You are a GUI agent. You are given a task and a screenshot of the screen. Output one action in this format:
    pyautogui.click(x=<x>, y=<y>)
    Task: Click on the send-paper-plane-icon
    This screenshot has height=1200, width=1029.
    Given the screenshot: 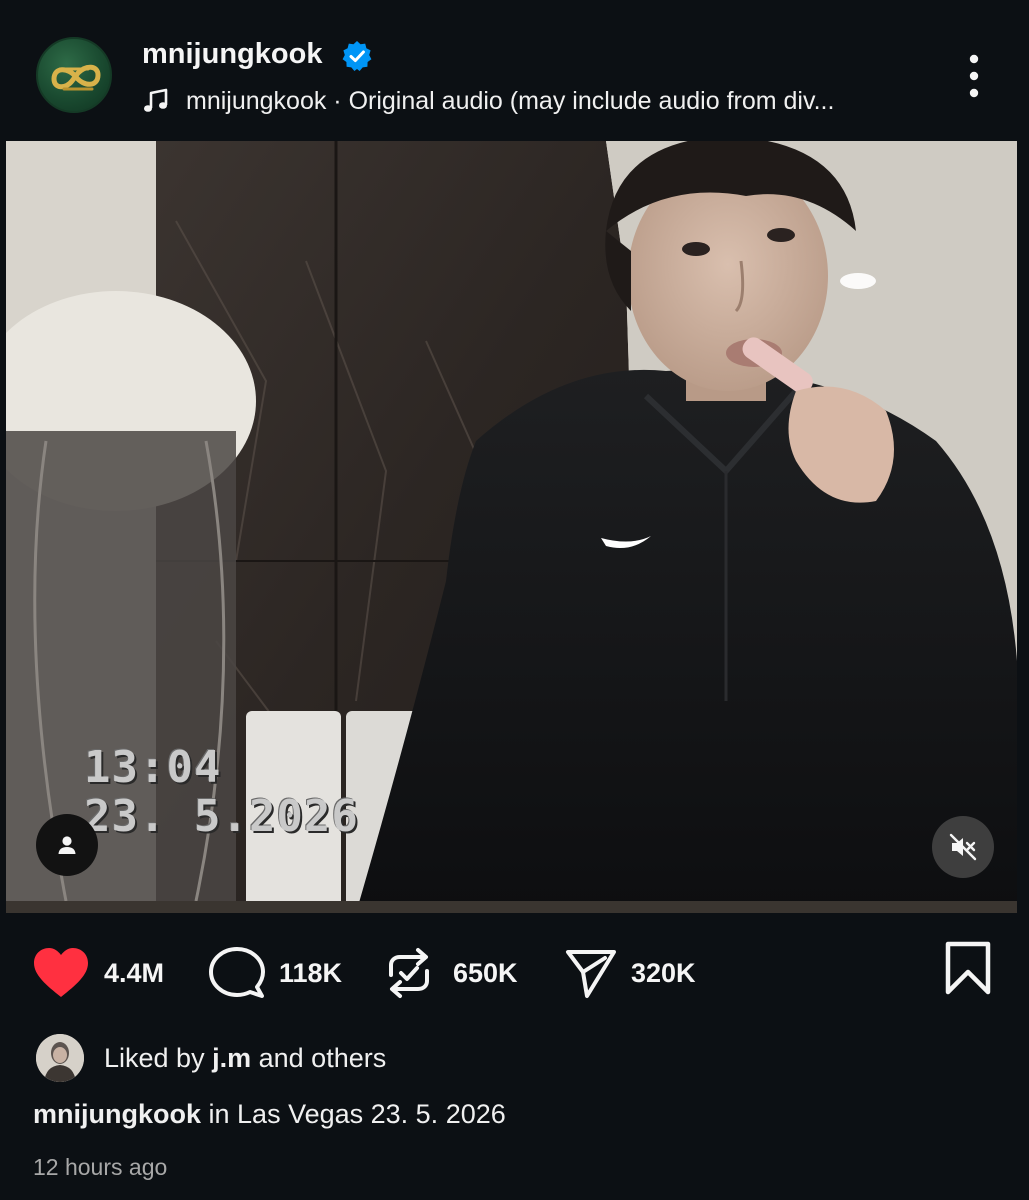 What is the action you would take?
    pyautogui.click(x=591, y=973)
    